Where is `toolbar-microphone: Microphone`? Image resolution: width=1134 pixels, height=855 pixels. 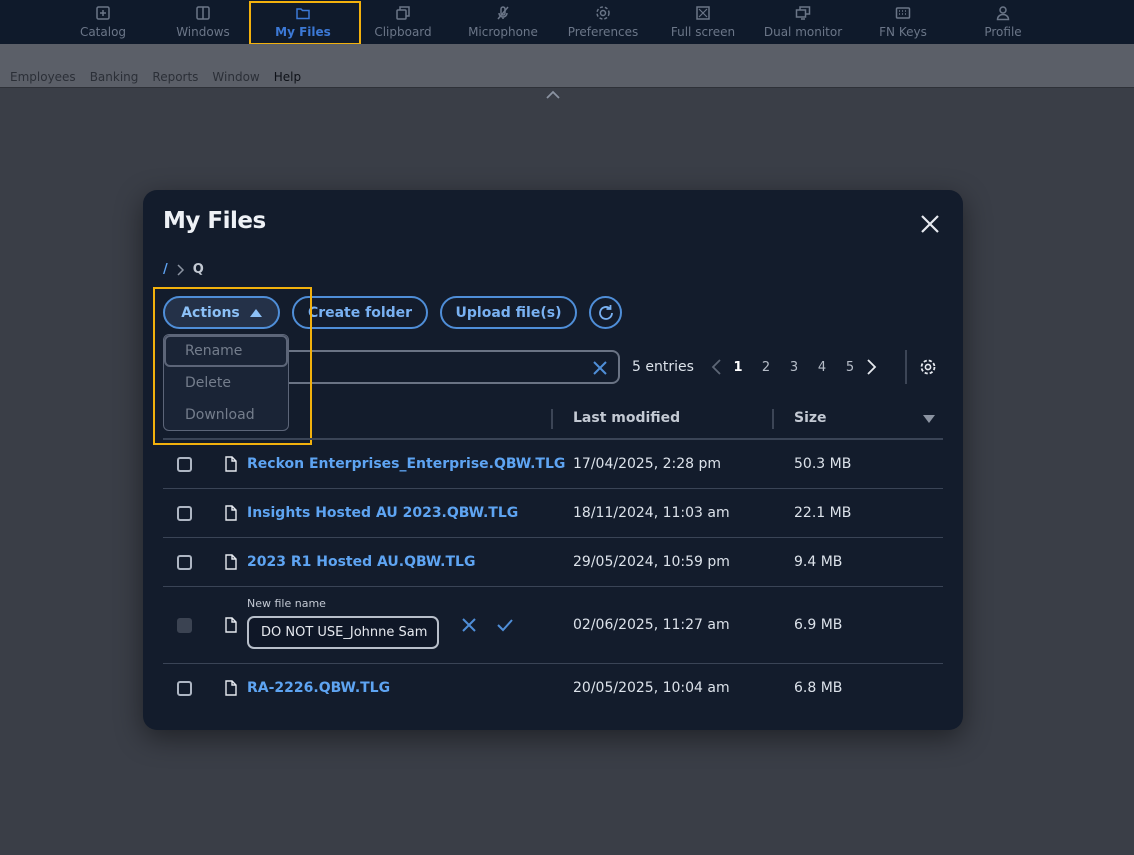
toolbar-microphone: Microphone is located at coordinates (503, 22).